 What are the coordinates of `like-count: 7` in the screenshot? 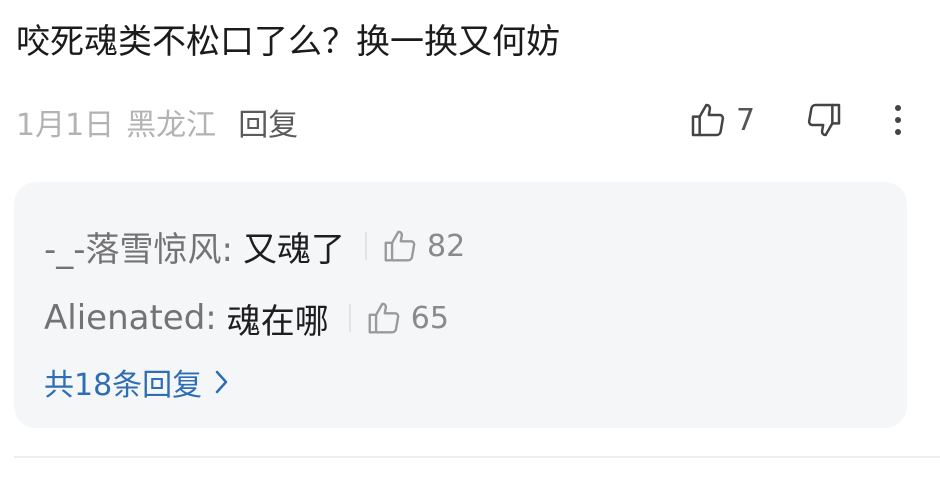 It's located at (746, 120).